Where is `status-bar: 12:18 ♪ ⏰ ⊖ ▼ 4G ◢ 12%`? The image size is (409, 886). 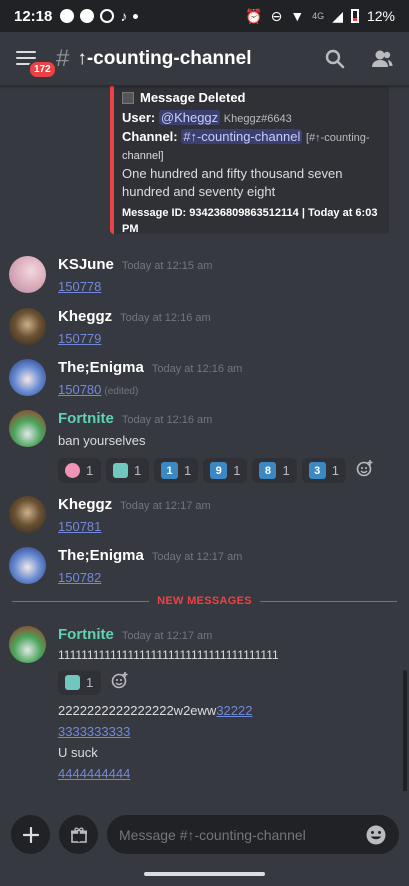
status-bar: 12:18 ♪ ⏰ ⊖ ▼ 4G ◢ 12% is located at coordinates (204, 16).